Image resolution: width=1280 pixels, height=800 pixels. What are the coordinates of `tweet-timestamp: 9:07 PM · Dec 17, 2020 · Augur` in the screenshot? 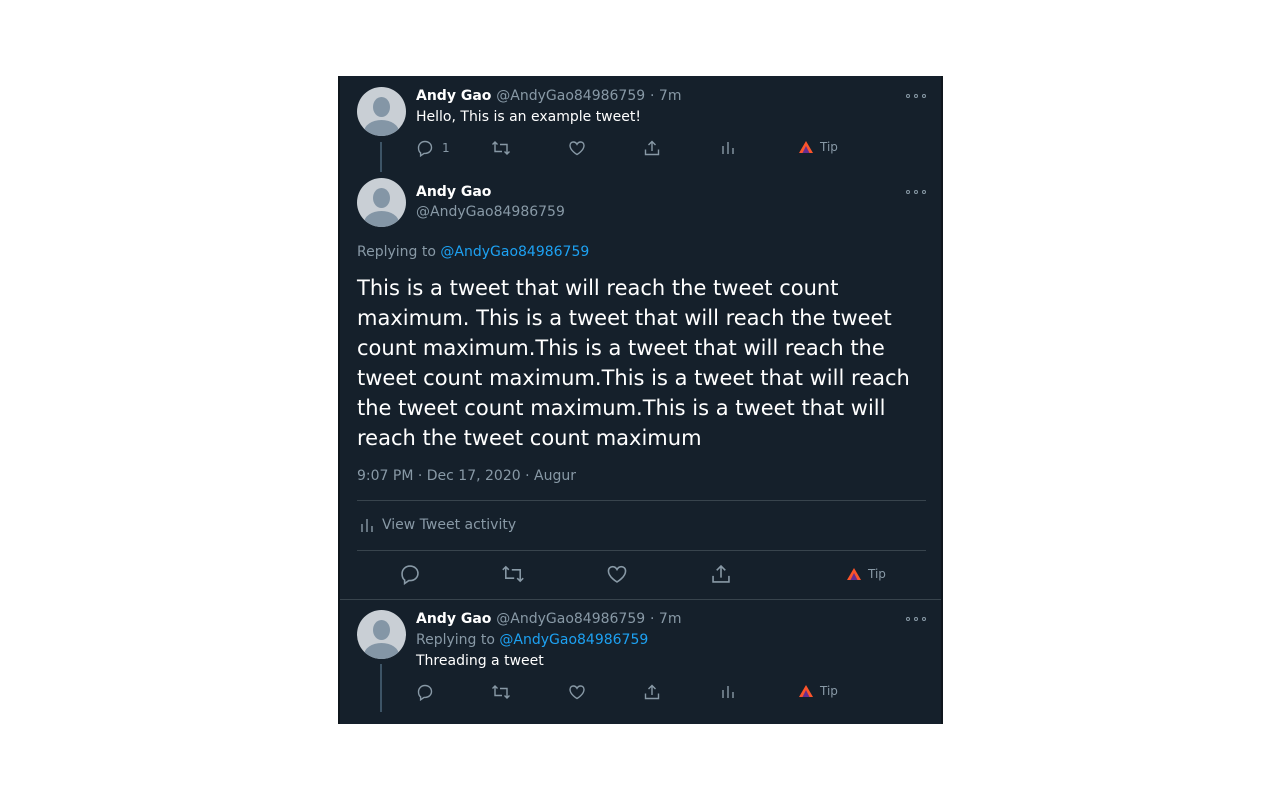 It's located at (466, 476).